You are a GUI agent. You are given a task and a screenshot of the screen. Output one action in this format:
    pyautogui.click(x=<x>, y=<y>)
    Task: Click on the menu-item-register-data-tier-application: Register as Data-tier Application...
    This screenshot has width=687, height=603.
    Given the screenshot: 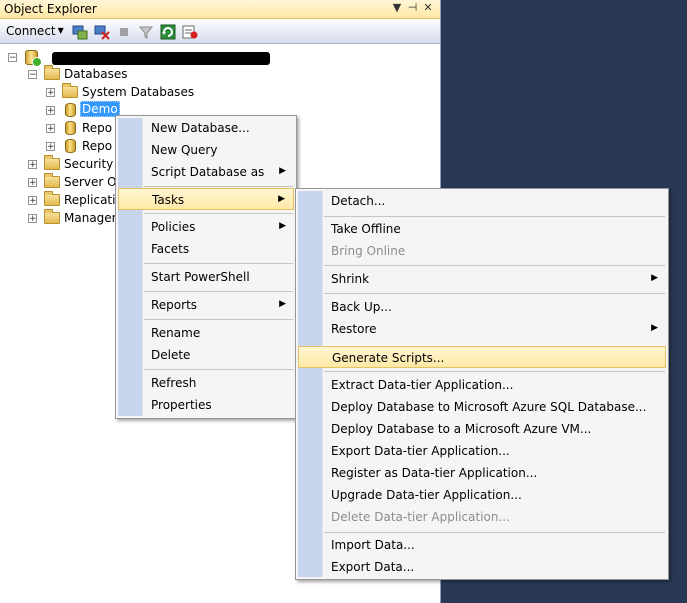 What is the action you would take?
    pyautogui.click(x=482, y=473)
    